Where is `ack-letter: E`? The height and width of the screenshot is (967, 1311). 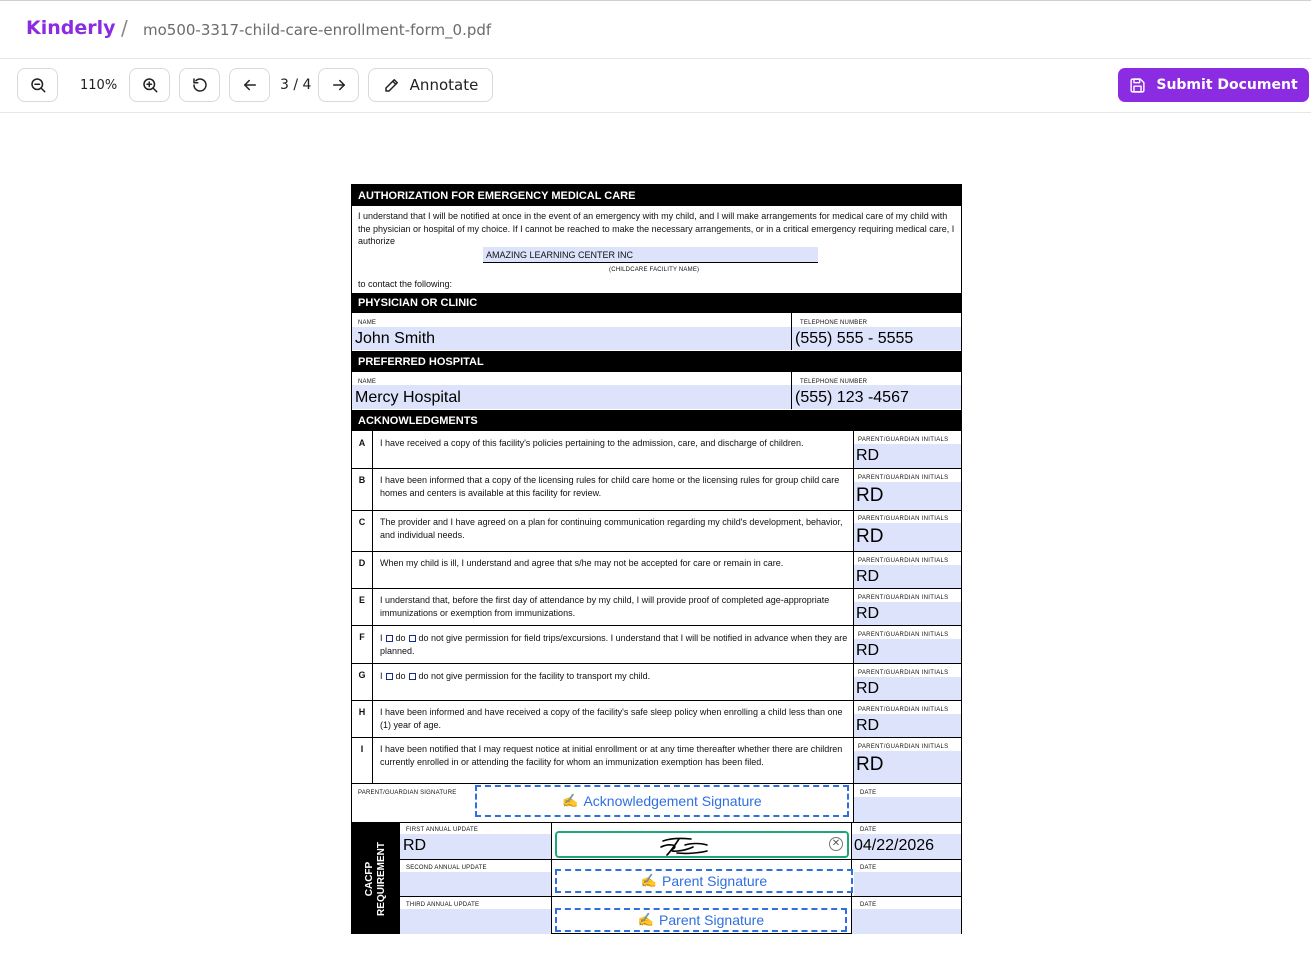 ack-letter: E is located at coordinates (361, 600).